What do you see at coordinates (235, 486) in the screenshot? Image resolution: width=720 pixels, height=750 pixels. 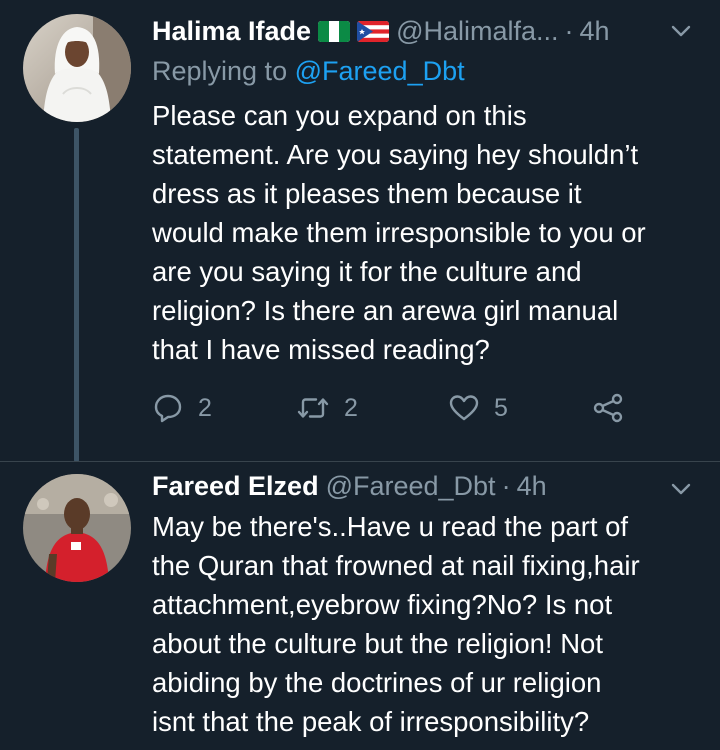 I see `display-name: Fareed Elzed` at bounding box center [235, 486].